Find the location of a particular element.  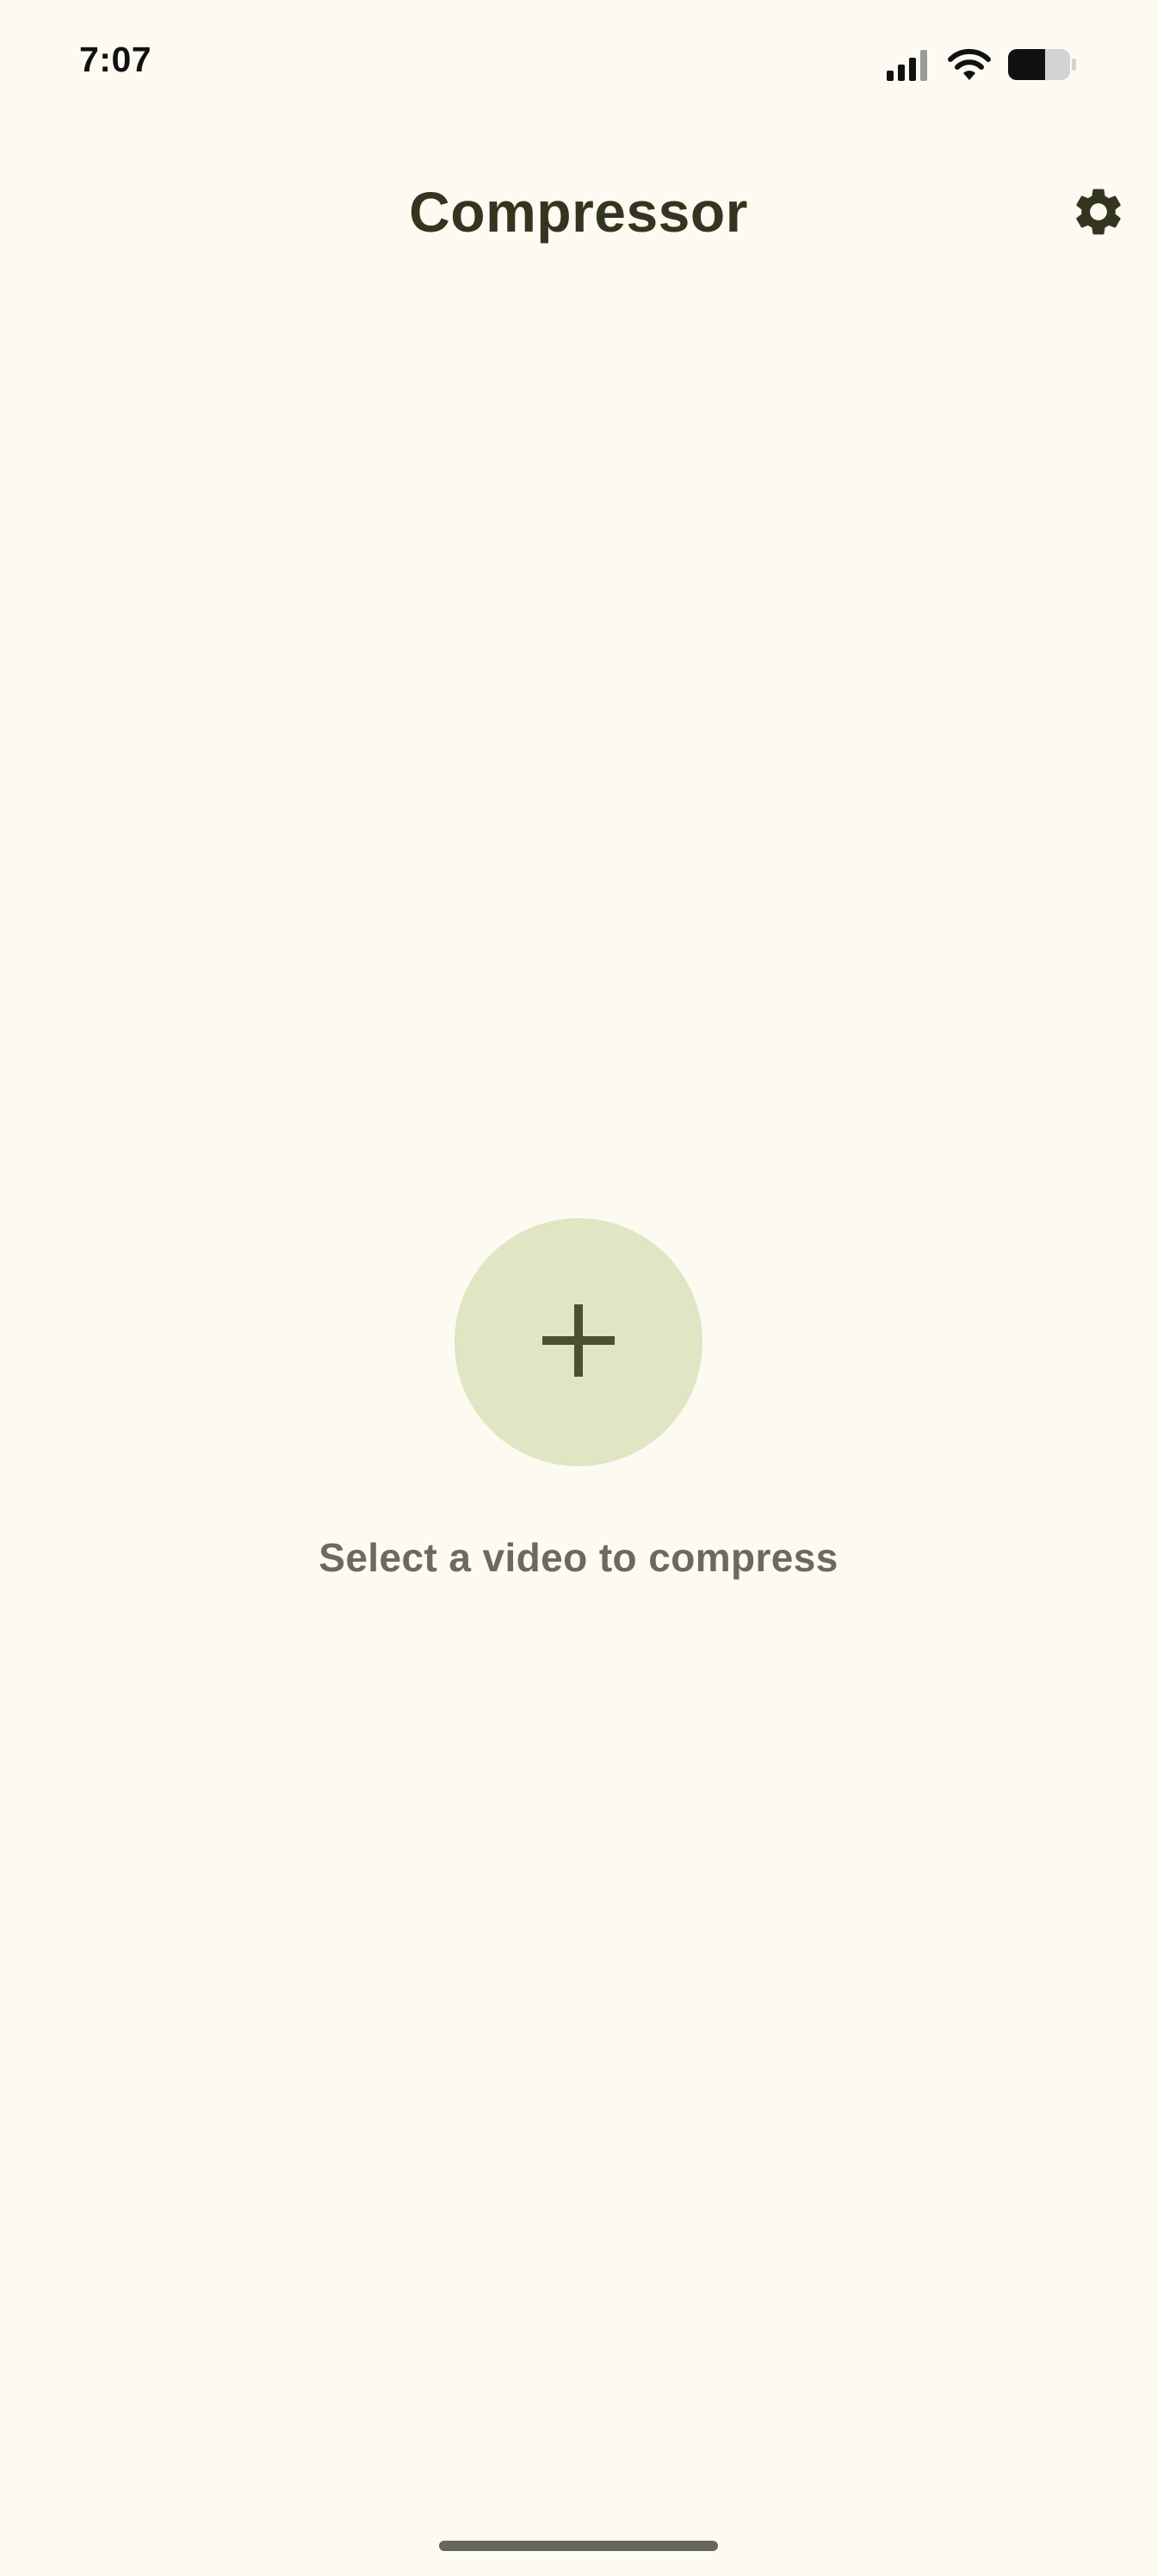

home-indicator is located at coordinates (579, 2546).